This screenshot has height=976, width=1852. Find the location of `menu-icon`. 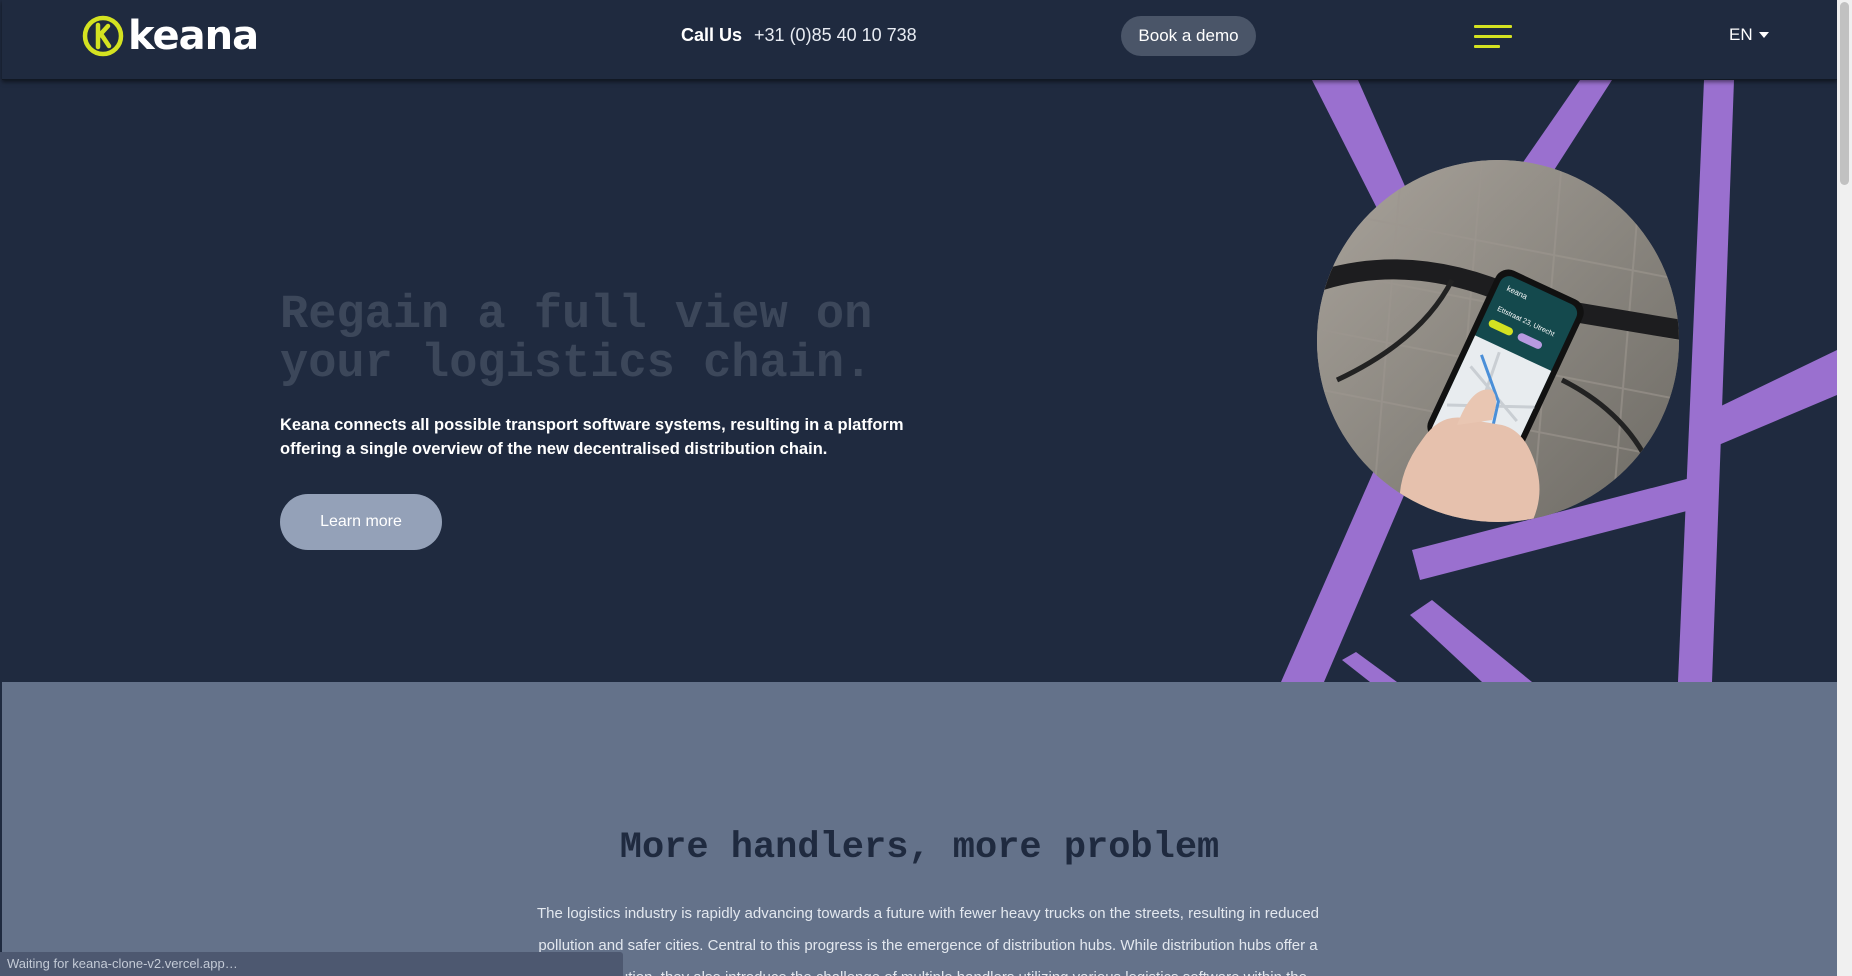

menu-icon is located at coordinates (1493, 37).